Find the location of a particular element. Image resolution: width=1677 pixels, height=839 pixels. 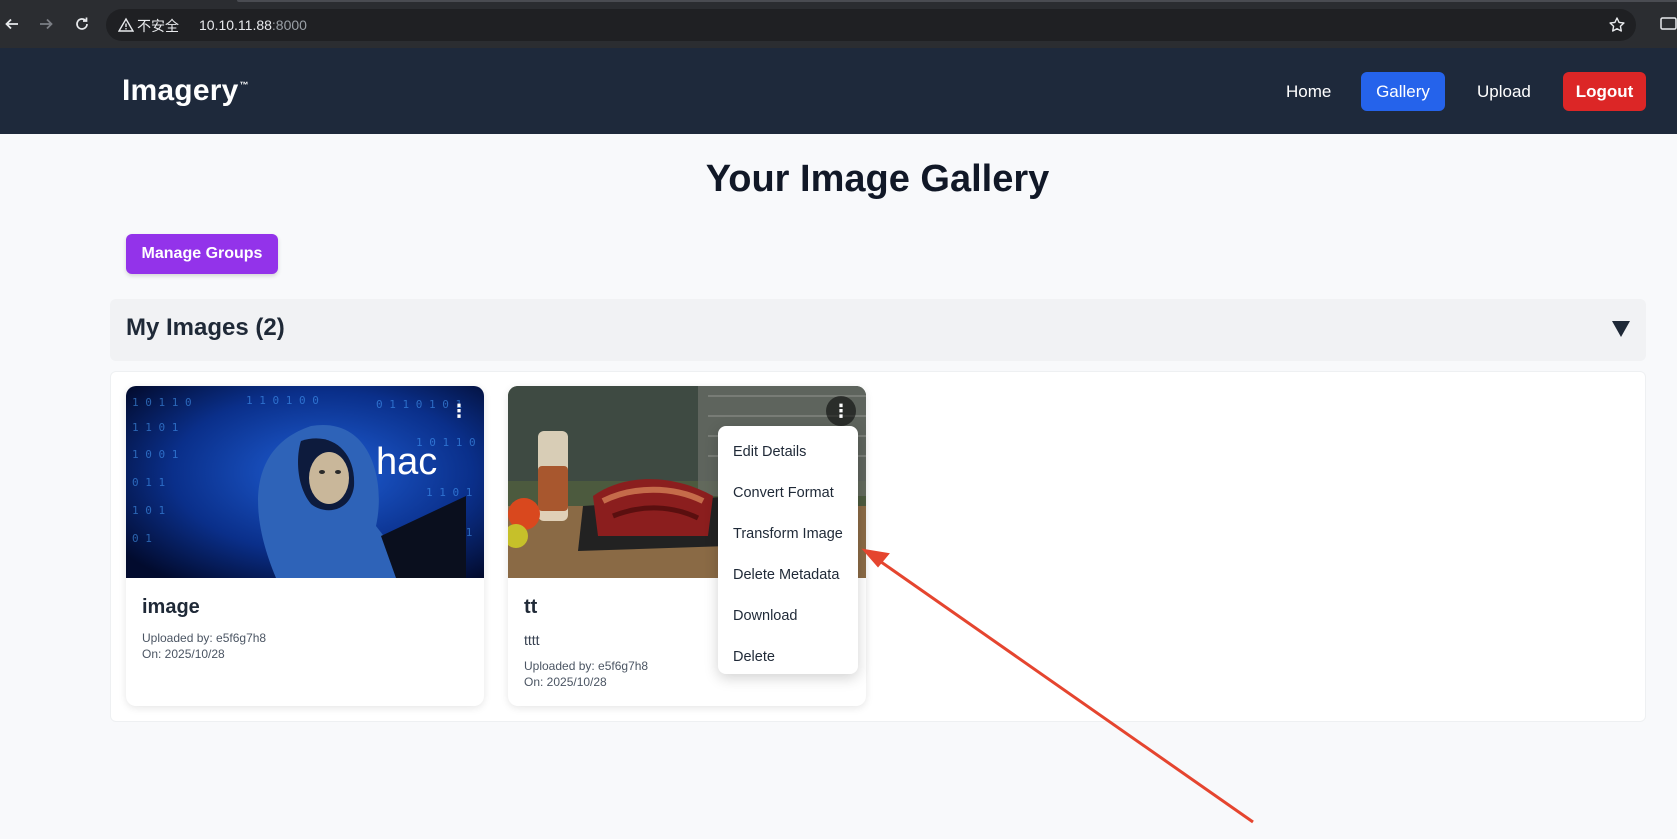

back-button is located at coordinates (12, 24).